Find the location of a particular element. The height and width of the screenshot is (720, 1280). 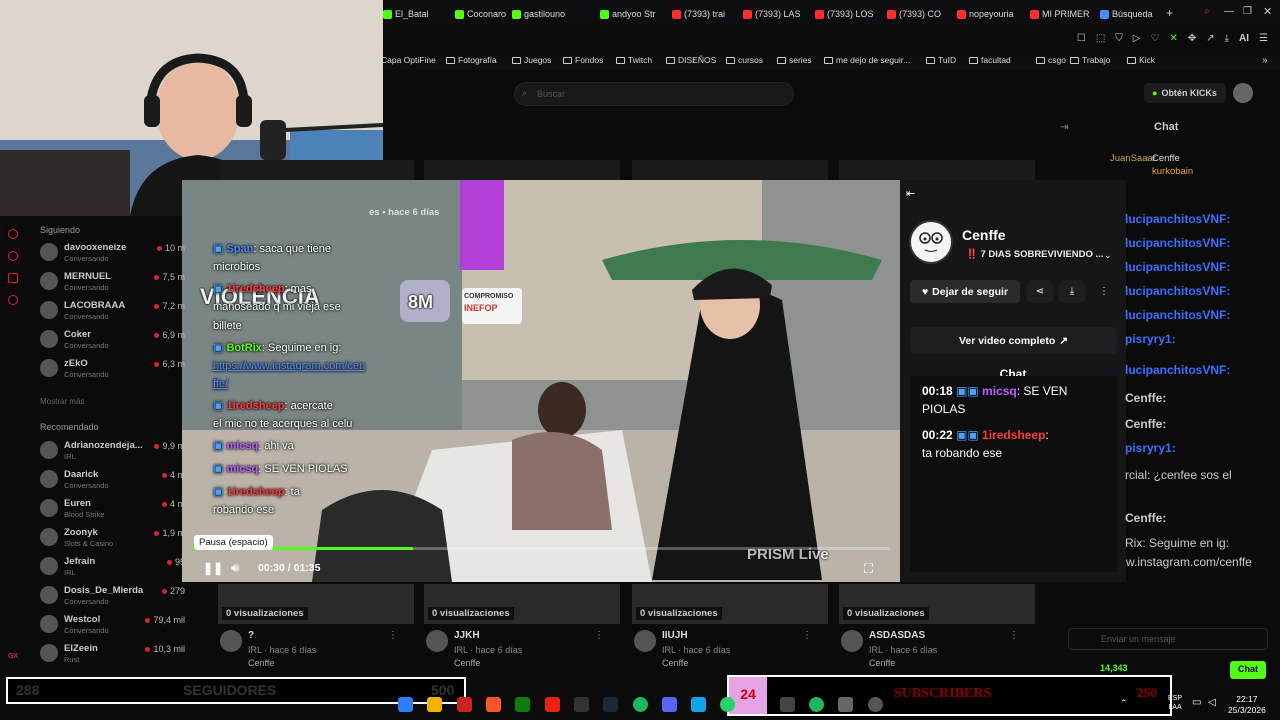

download-button: ⤓ is located at coordinates (1072, 291).